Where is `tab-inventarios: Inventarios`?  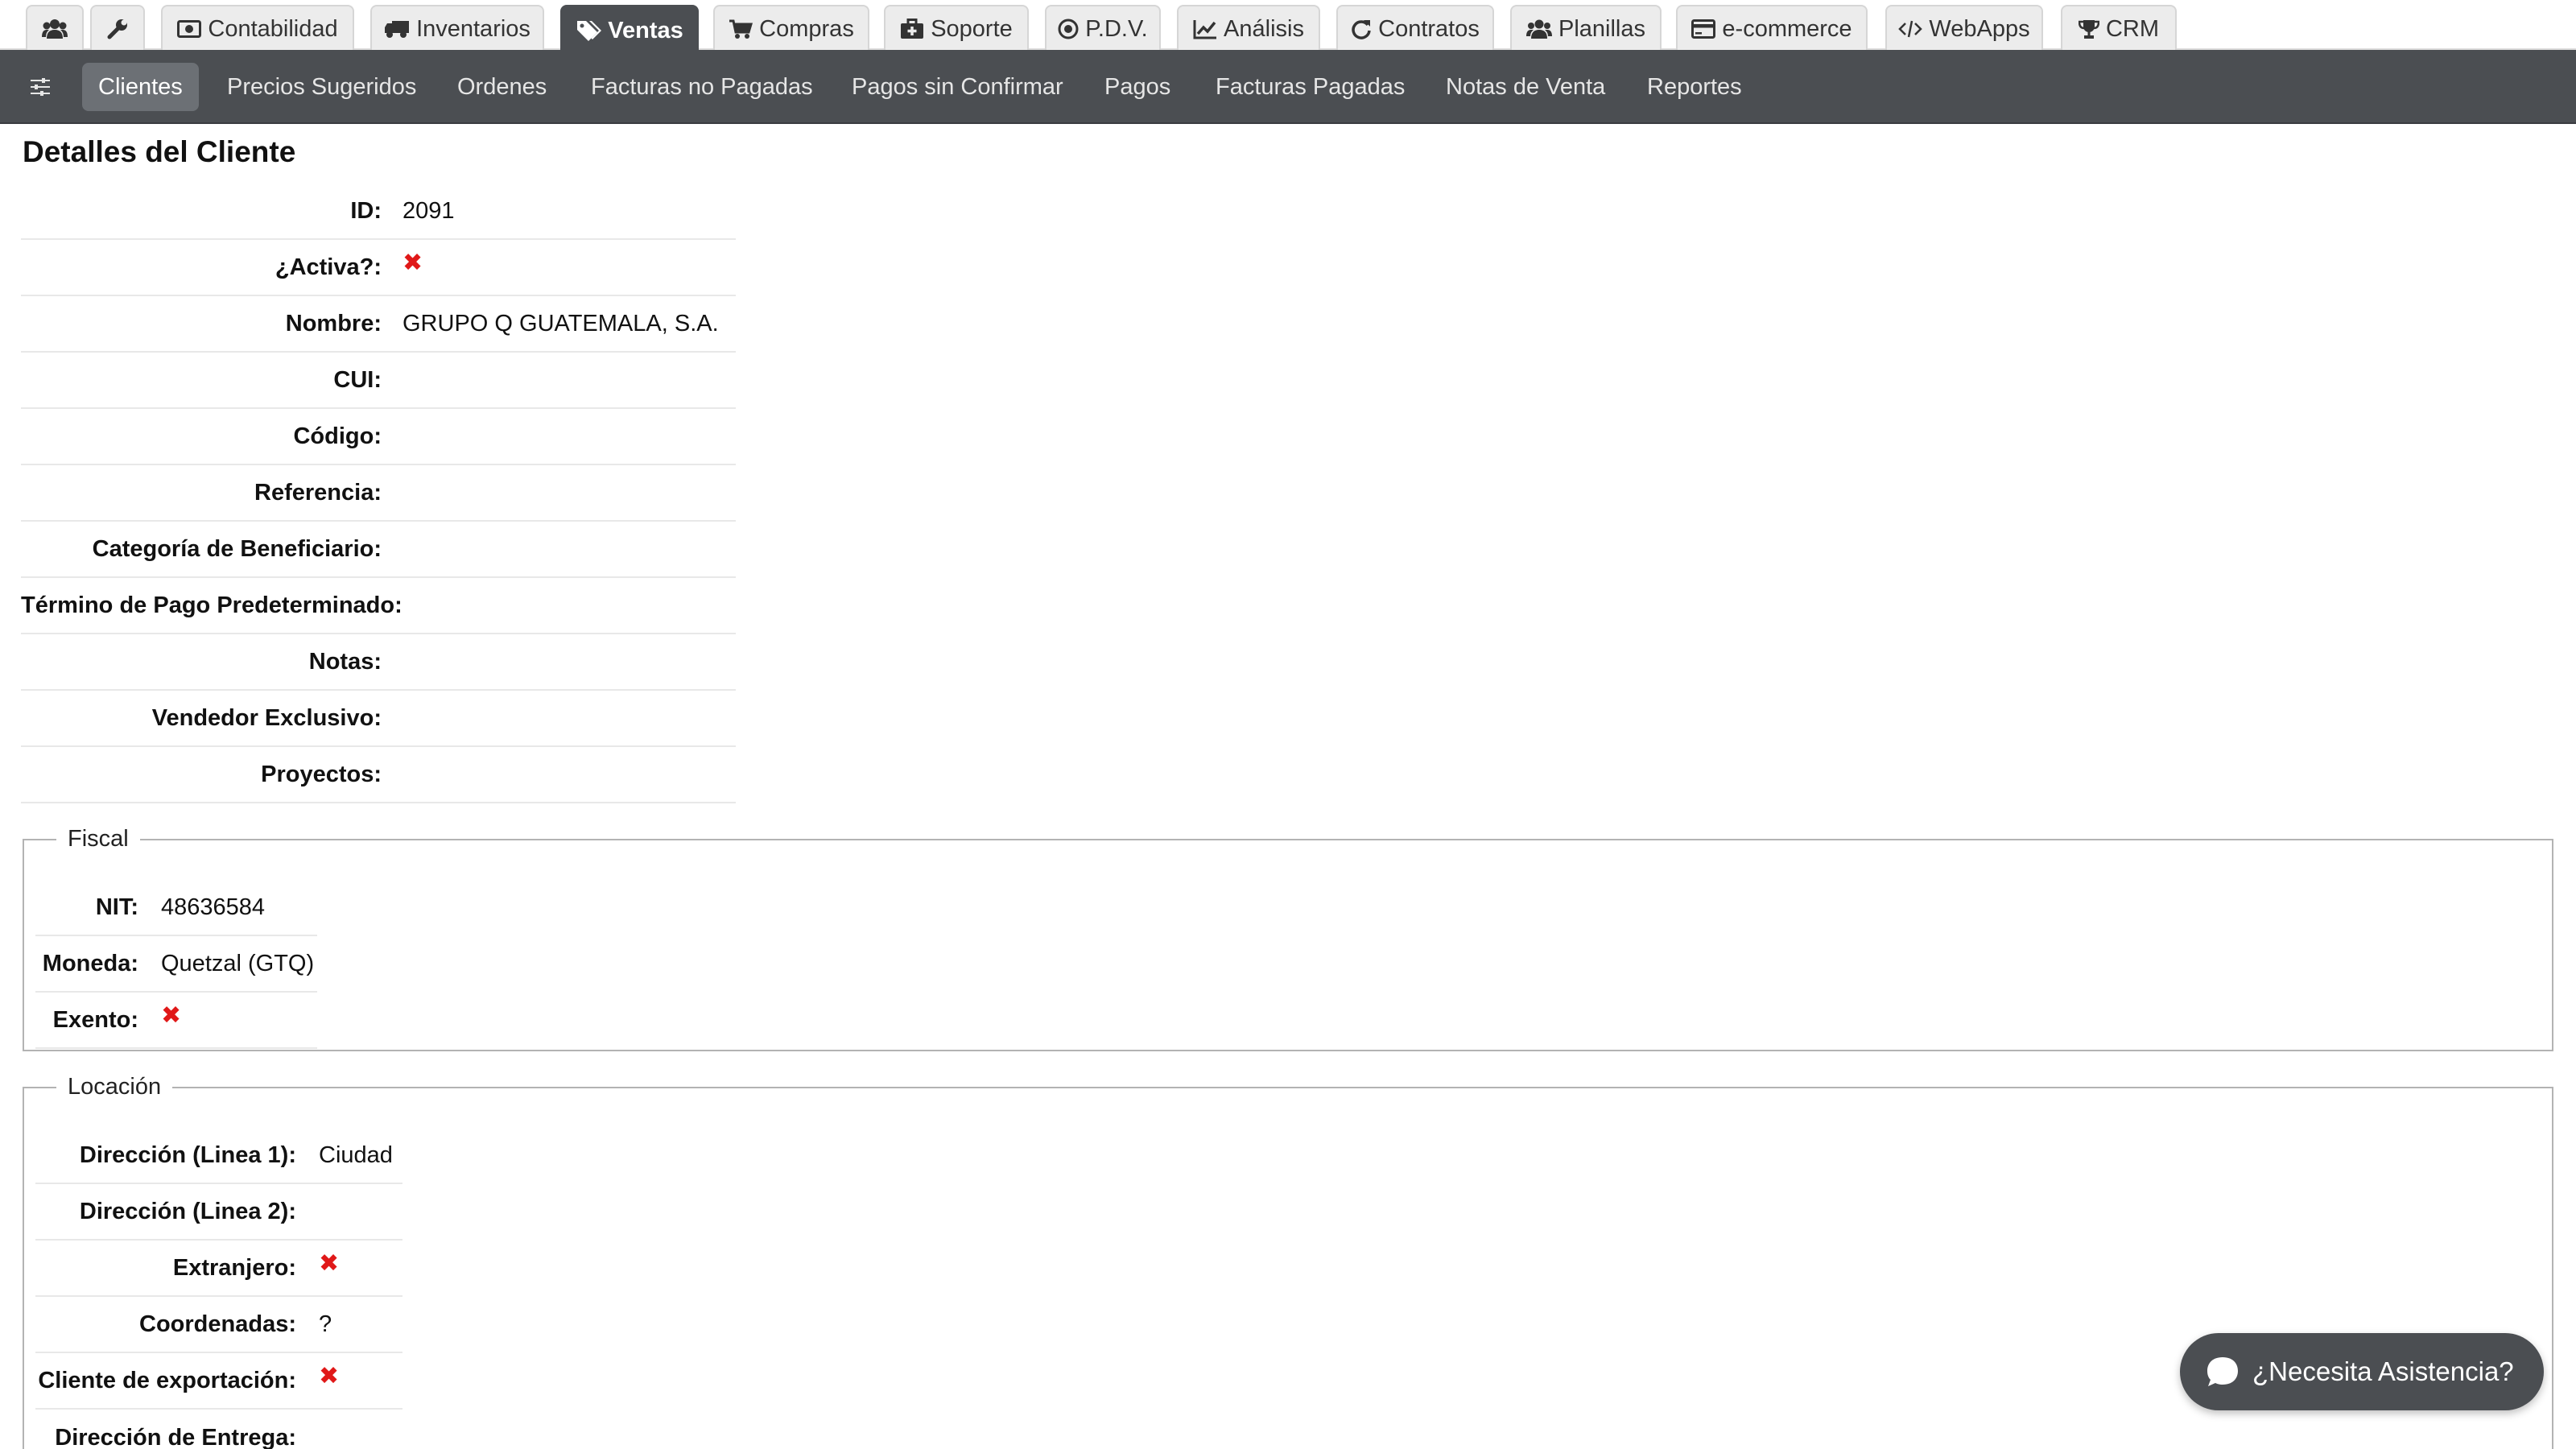
tab-inventarios: Inventarios is located at coordinates (457, 28).